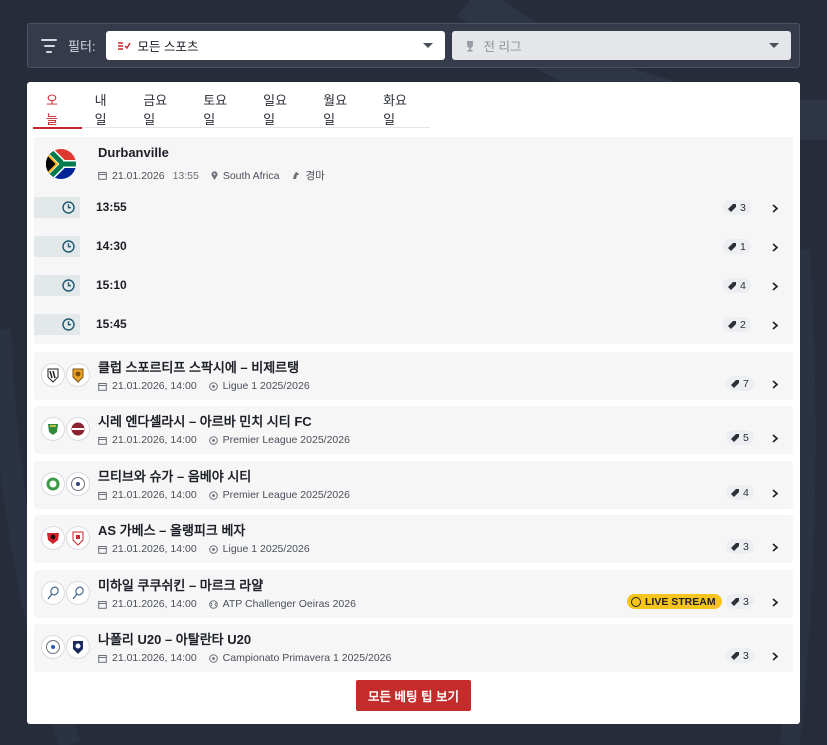 This screenshot has width=827, height=745. I want to click on sports-icon, so click(124, 46).